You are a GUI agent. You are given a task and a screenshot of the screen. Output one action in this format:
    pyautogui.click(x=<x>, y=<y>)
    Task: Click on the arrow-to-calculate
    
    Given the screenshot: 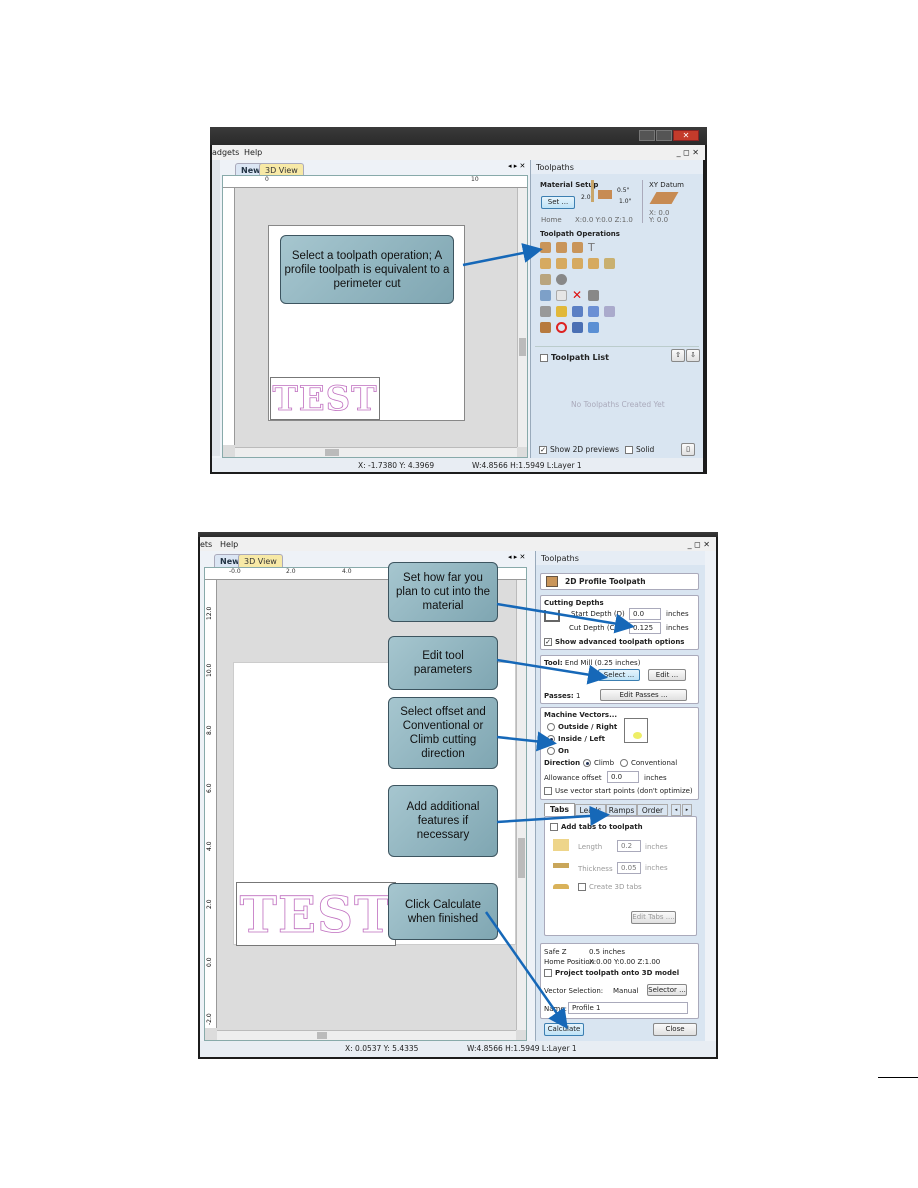 What is the action you would take?
    pyautogui.click(x=526, y=970)
    